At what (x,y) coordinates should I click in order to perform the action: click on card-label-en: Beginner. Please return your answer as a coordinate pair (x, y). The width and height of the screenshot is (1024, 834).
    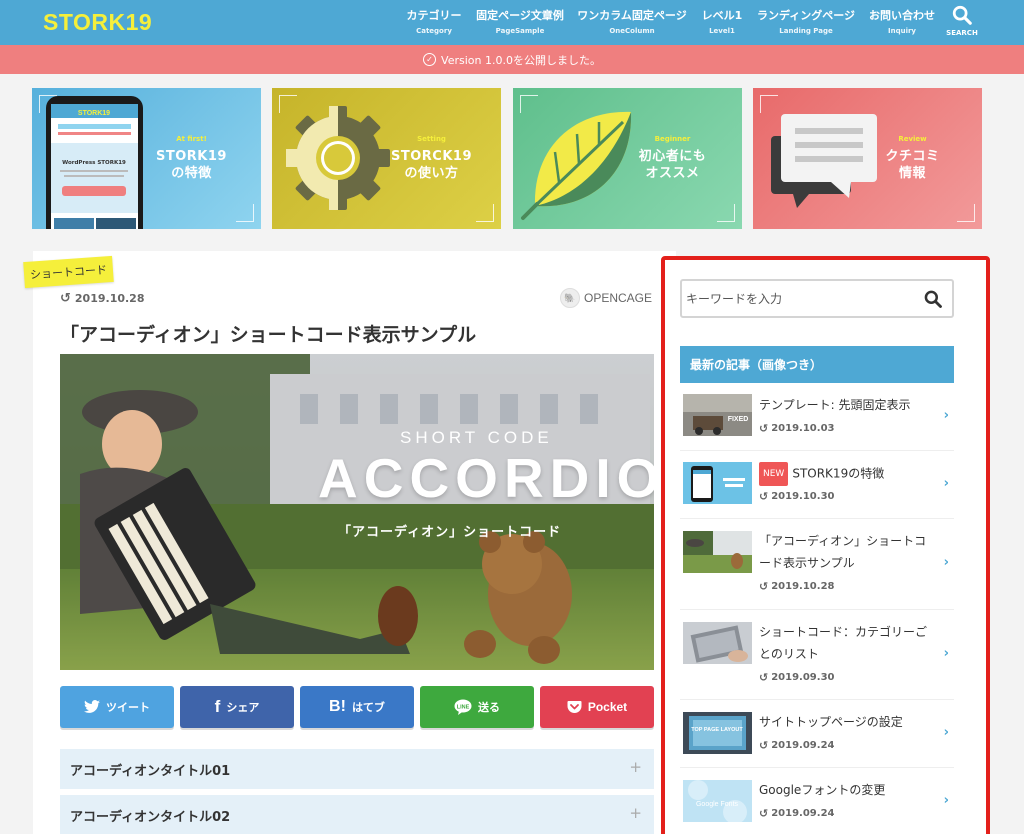
    Looking at the image, I should click on (672, 139).